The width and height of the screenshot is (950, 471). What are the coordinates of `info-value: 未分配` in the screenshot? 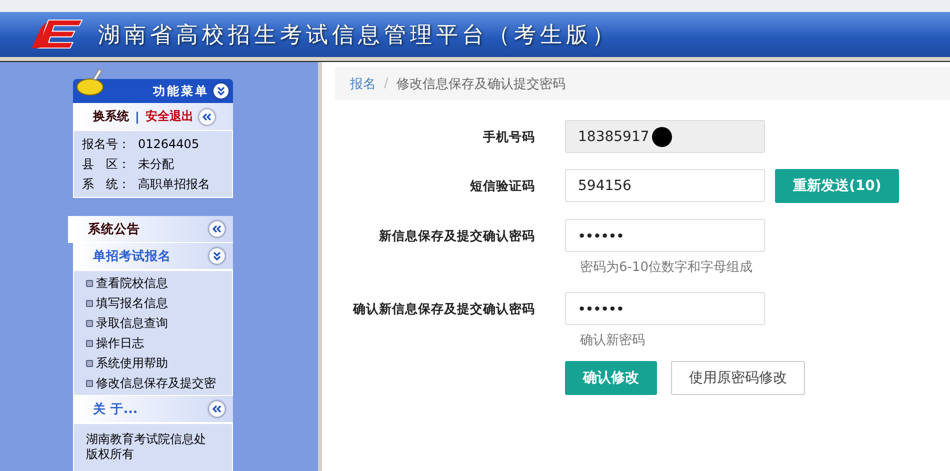 It's located at (156, 164).